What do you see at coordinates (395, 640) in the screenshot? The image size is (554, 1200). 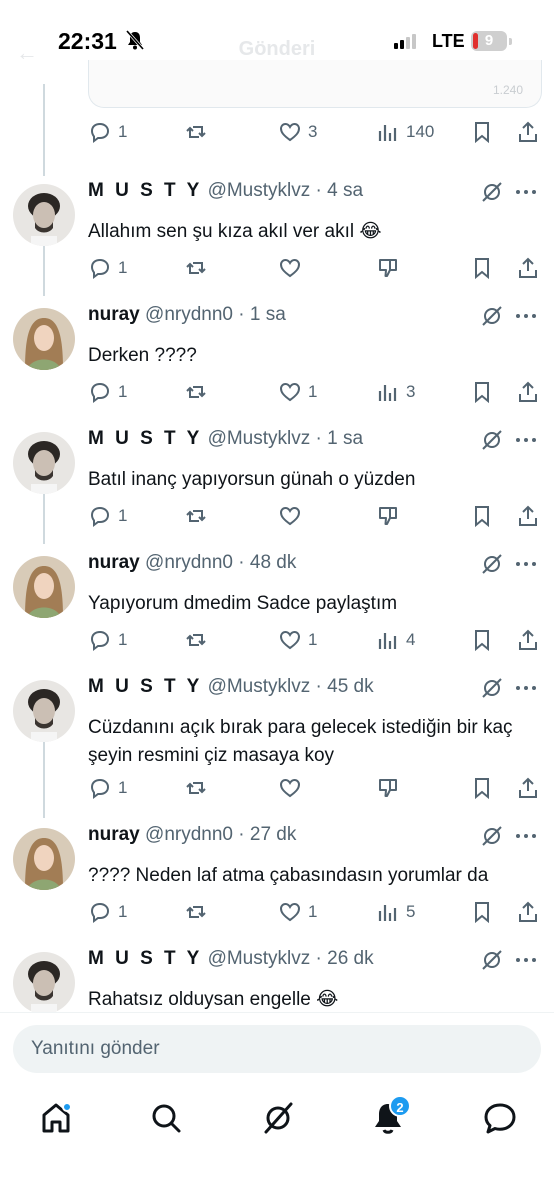 I see `views-button: 4` at bounding box center [395, 640].